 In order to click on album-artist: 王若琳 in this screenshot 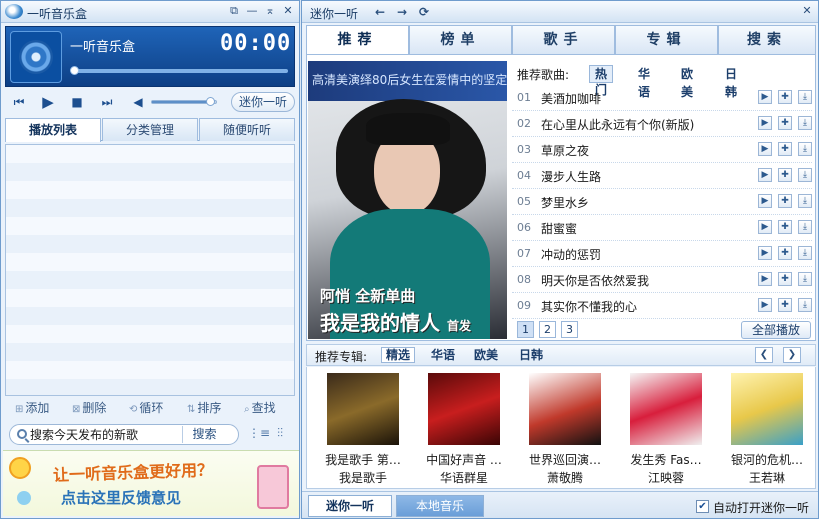, I will do `click(767, 477)`.